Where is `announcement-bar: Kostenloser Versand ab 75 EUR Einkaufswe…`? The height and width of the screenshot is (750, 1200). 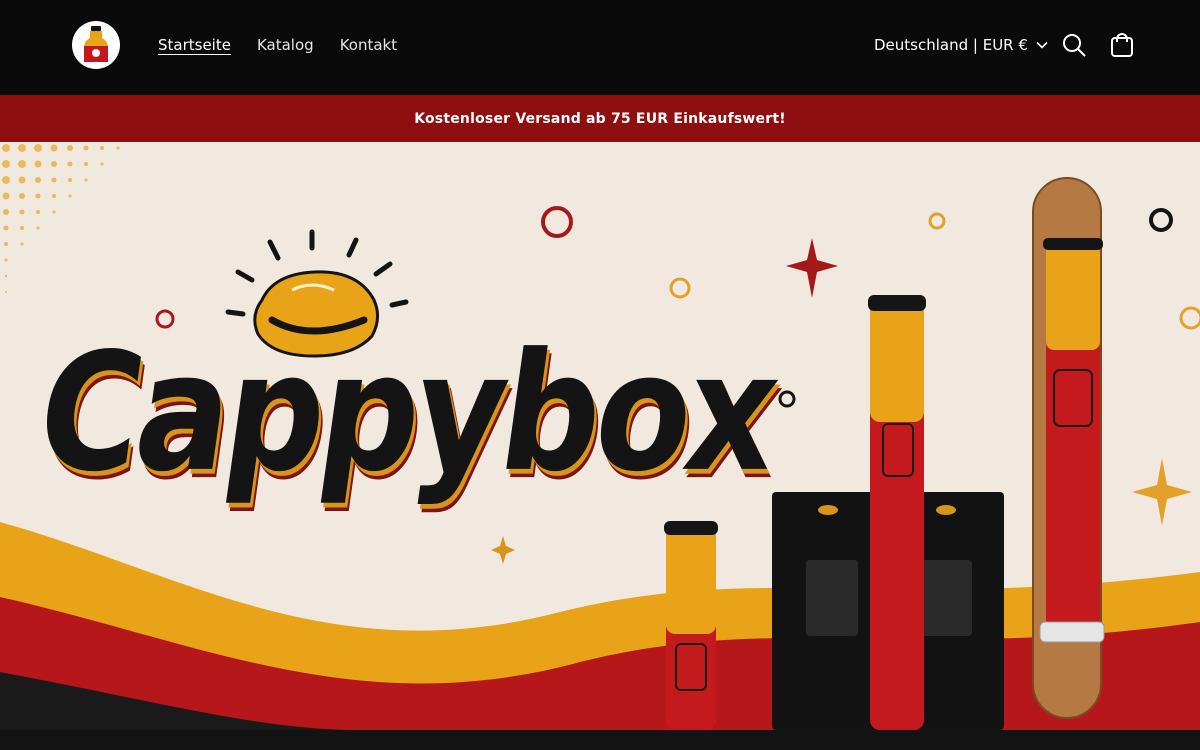 announcement-bar: Kostenloser Versand ab 75 EUR Einkaufswe… is located at coordinates (600, 118).